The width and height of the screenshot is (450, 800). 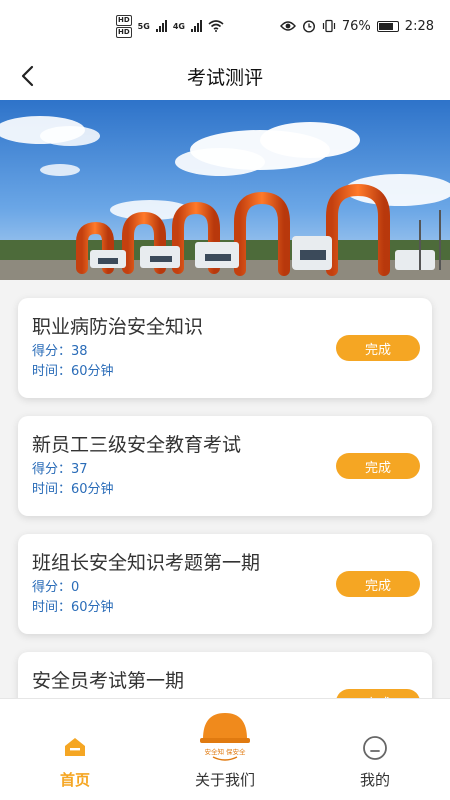 I want to click on nav-label-mine: 我的, so click(x=374, y=780).